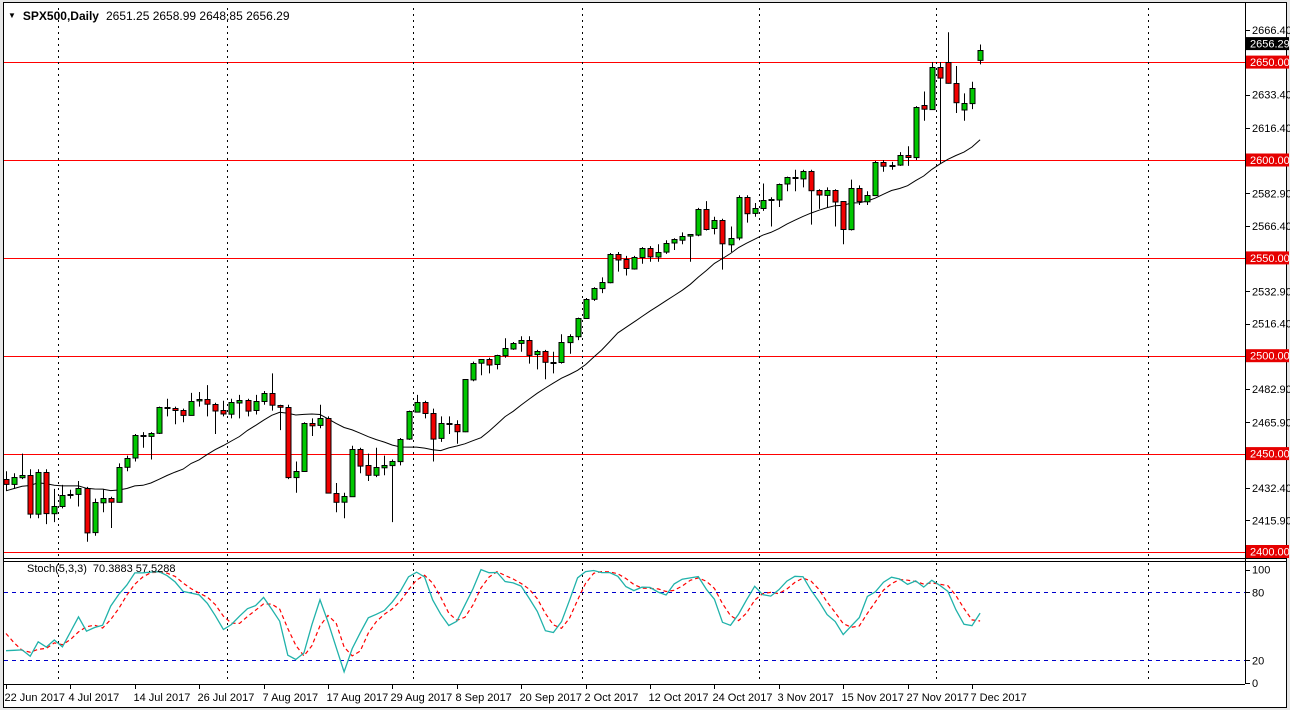 Image resolution: width=1290 pixels, height=710 pixels. Describe the element at coordinates (1271, 31) in the screenshot. I see `svg-text: 2666.40` at that location.